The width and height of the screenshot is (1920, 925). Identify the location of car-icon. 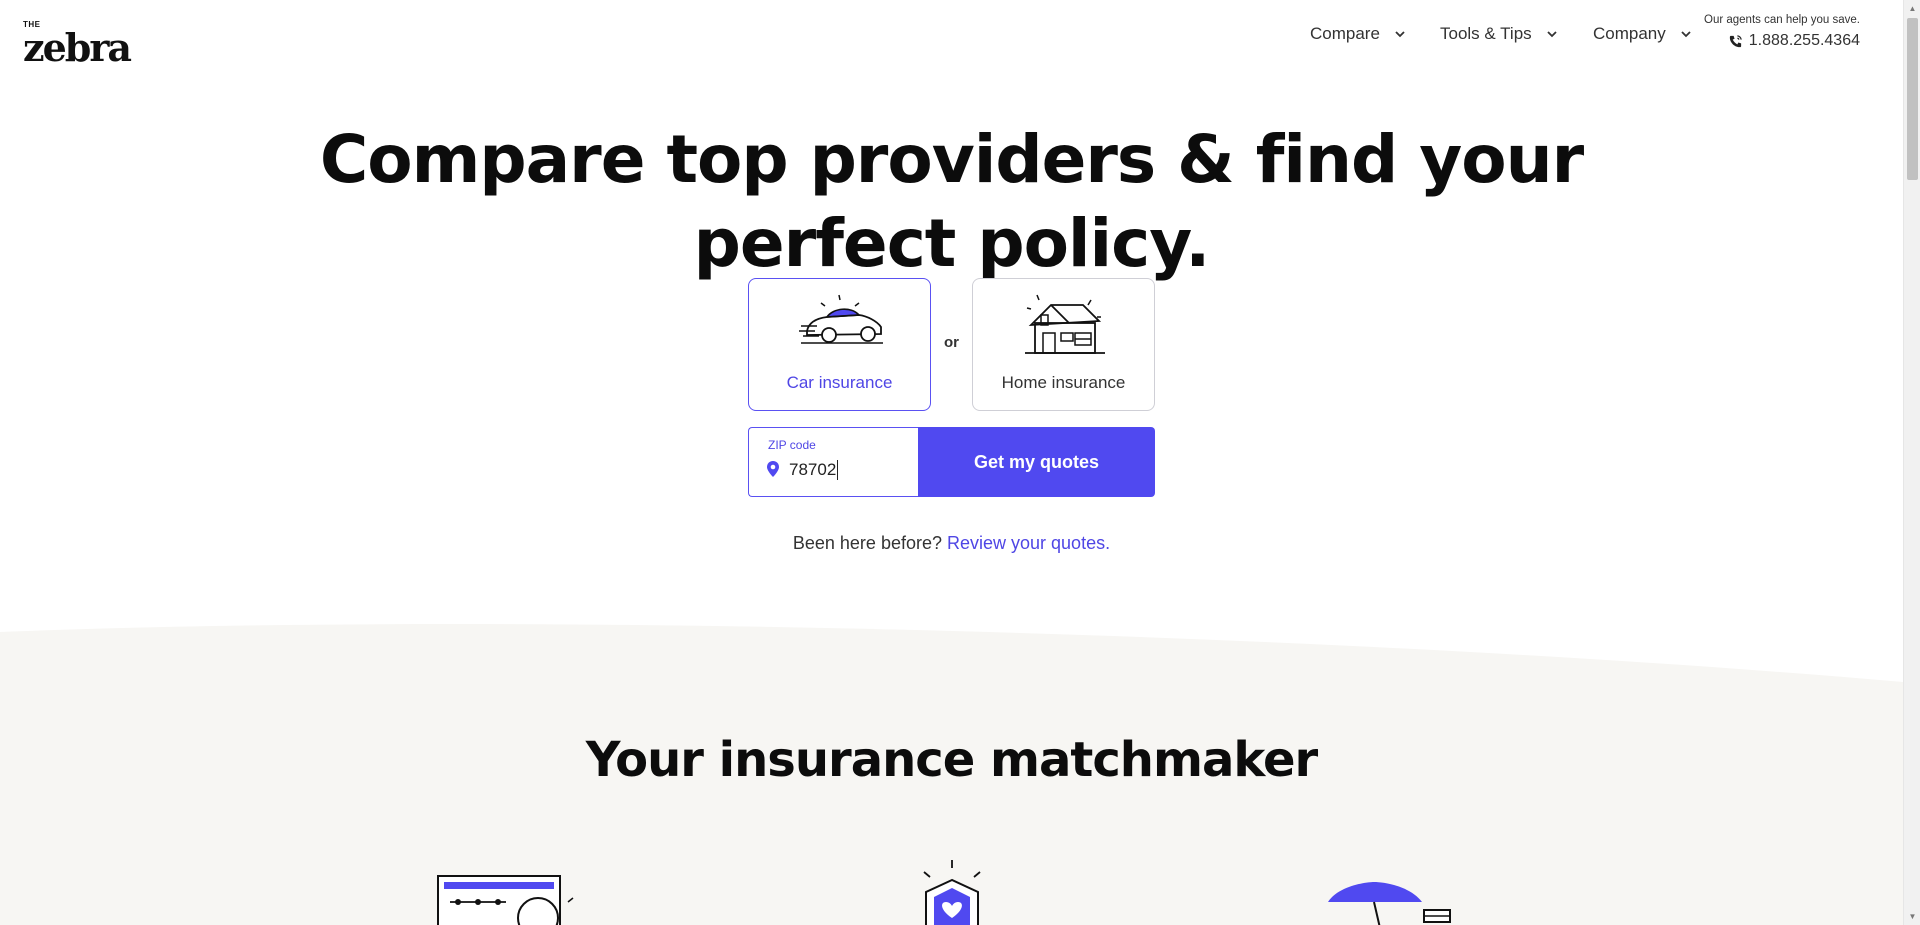
(841, 319).